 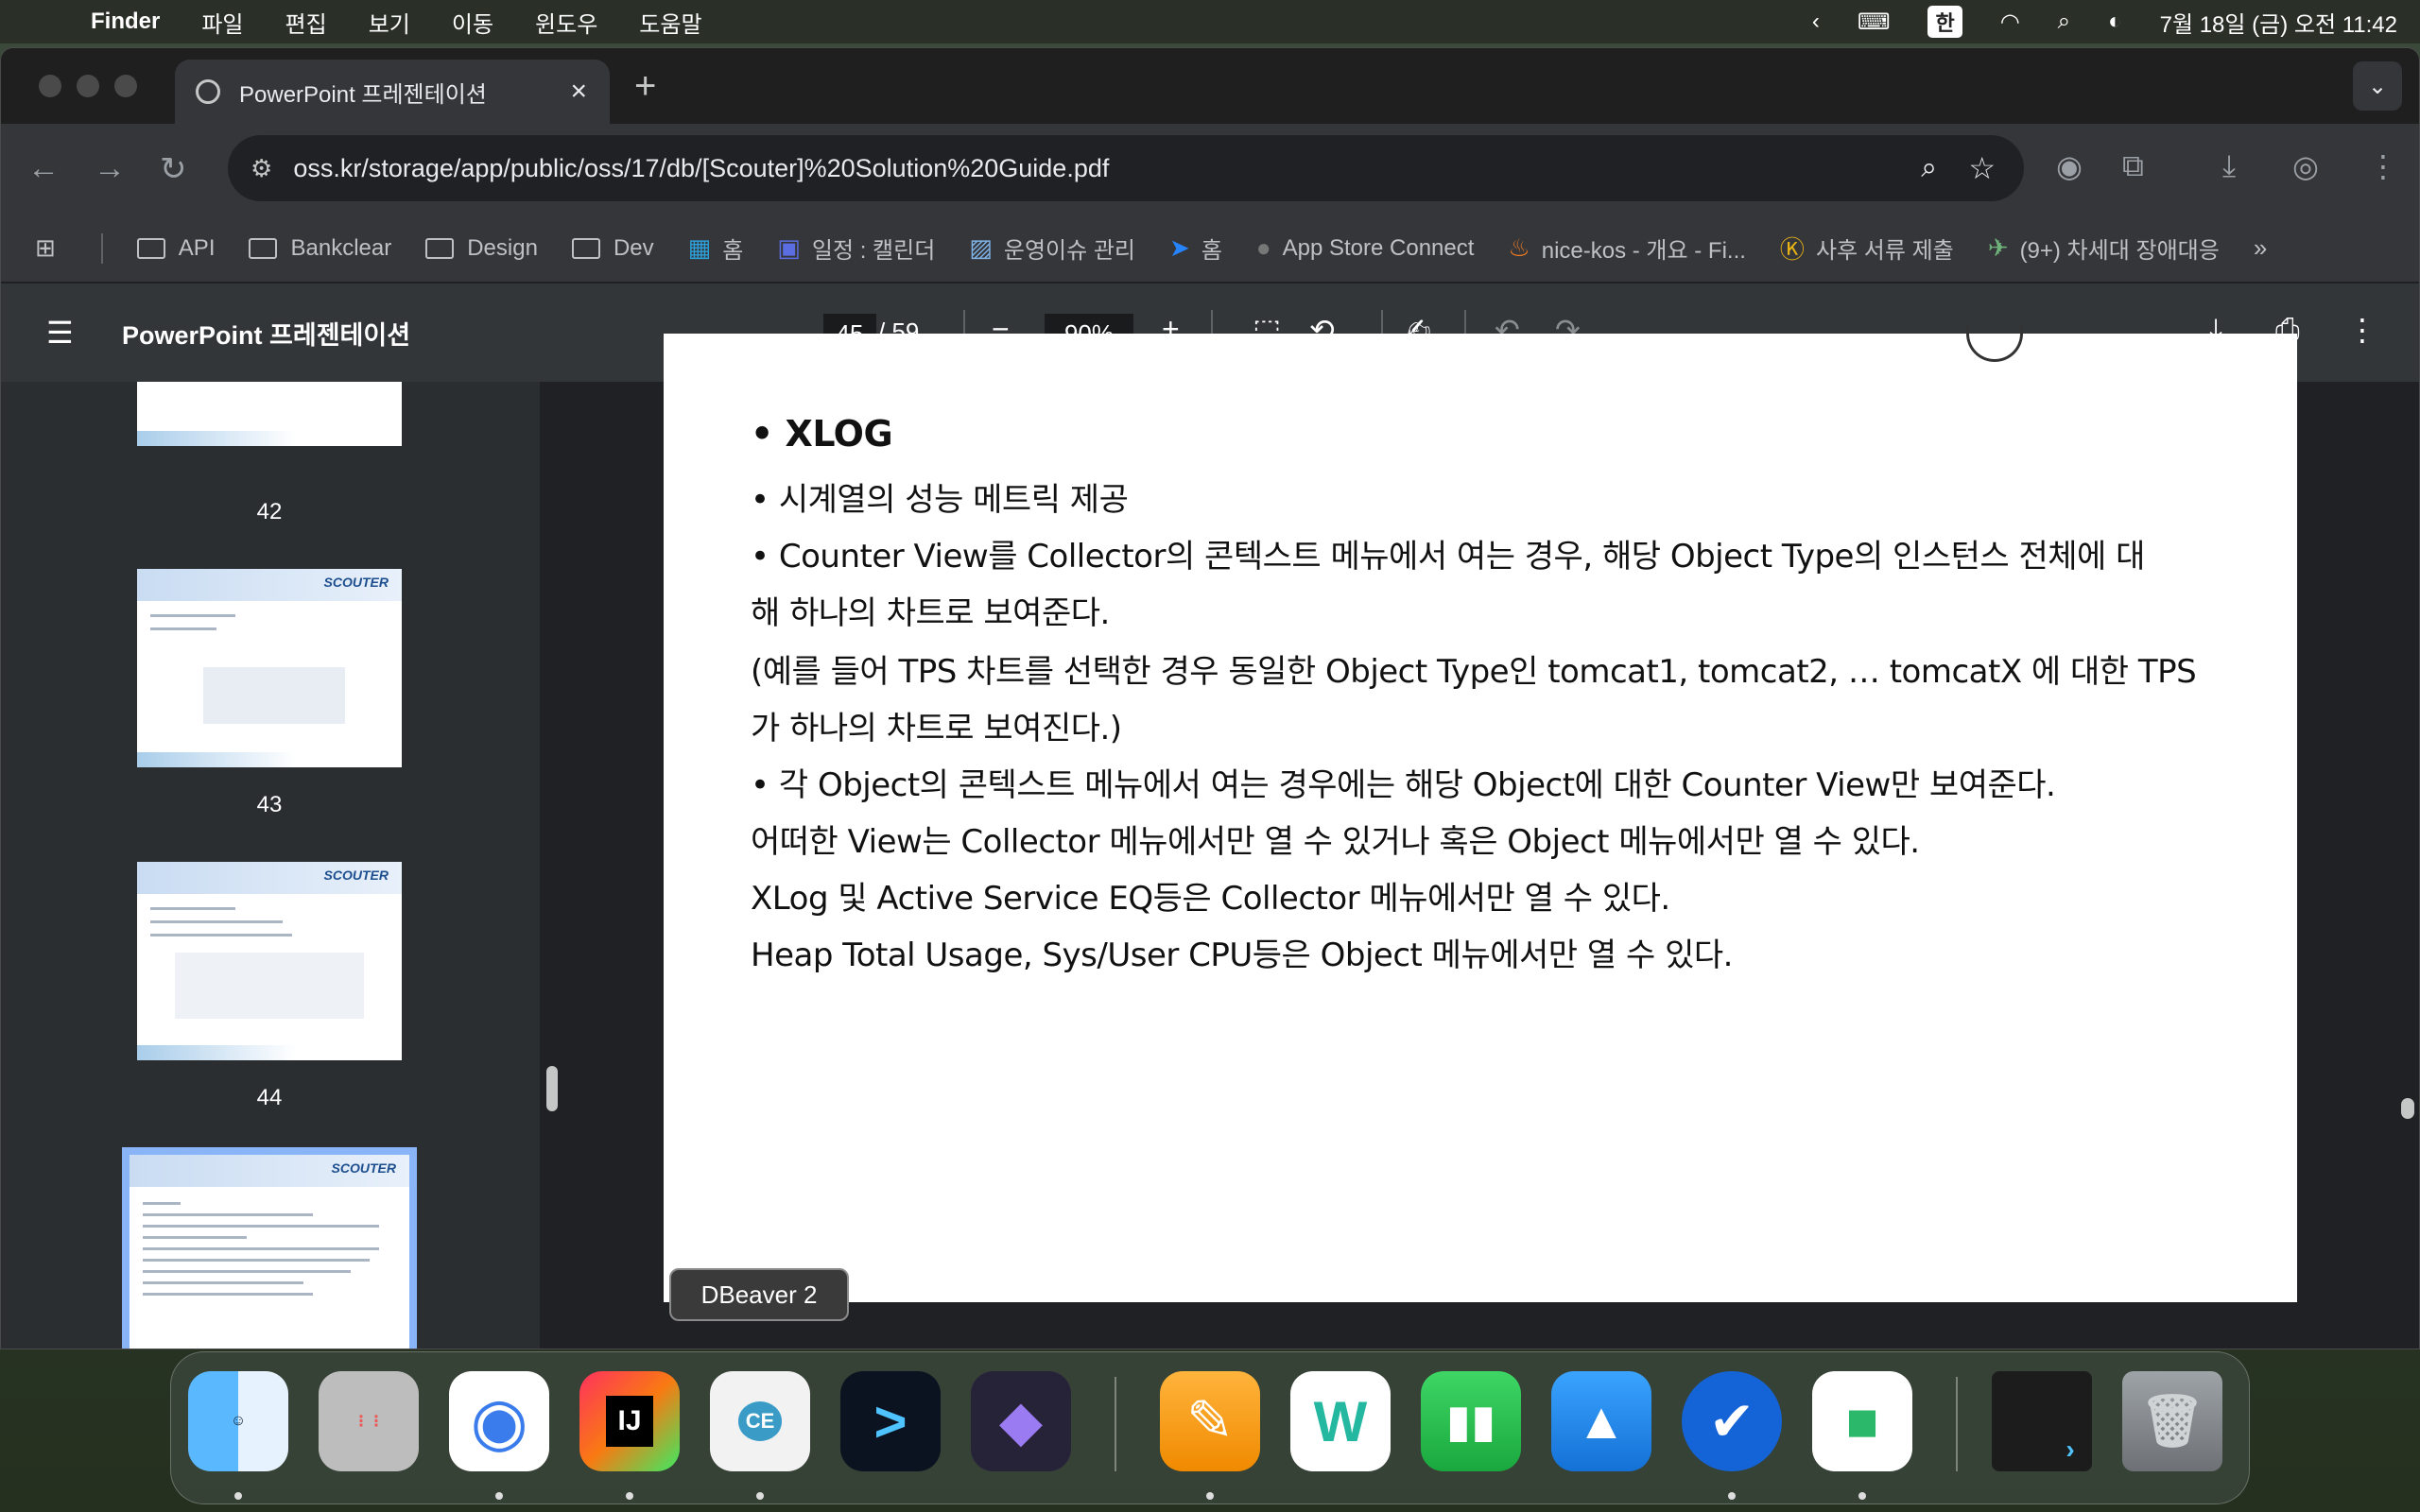 I want to click on chevron-left-icon: ‹, so click(x=1816, y=22).